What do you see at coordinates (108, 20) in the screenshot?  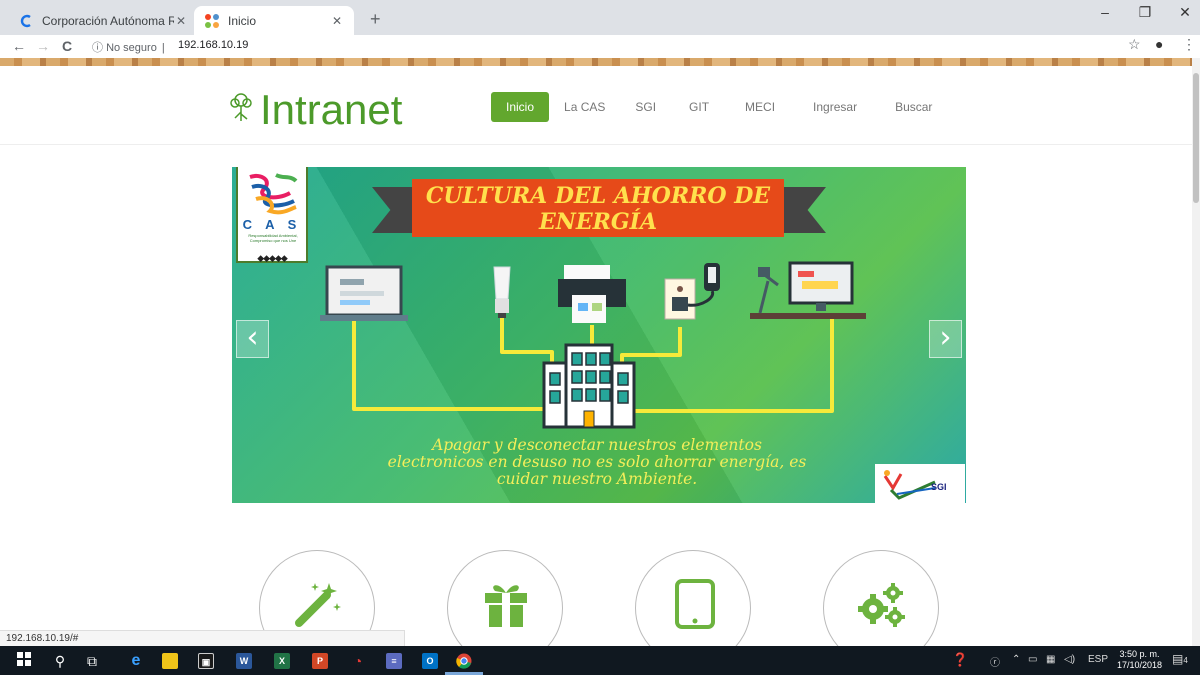 I see `tab-title: Corporación Autónoma Regional` at bounding box center [108, 20].